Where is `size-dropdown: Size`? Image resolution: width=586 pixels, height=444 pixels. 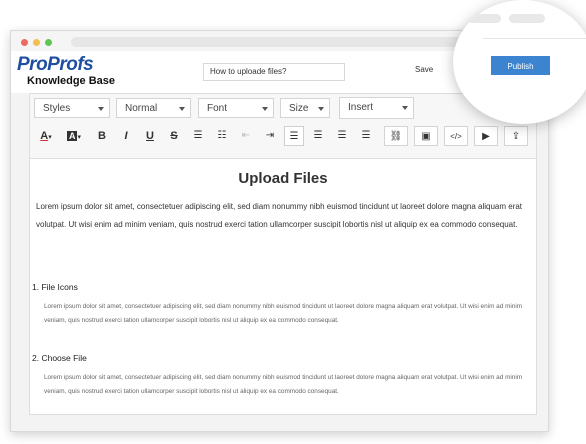 size-dropdown: Size is located at coordinates (305, 108).